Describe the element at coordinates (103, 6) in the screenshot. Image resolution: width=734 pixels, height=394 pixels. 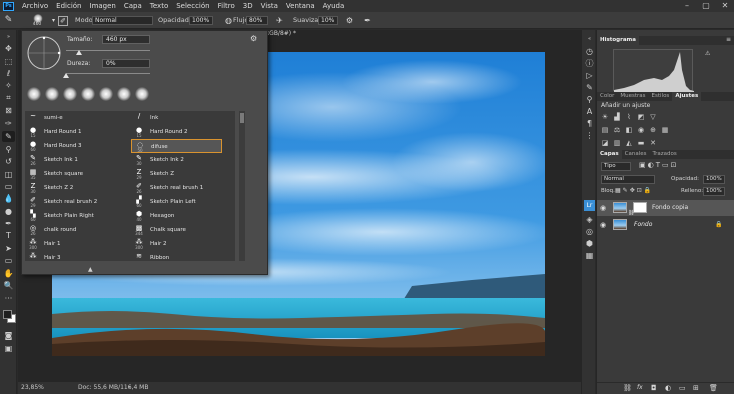
I see `menu-imagen: Imagen` at that location.